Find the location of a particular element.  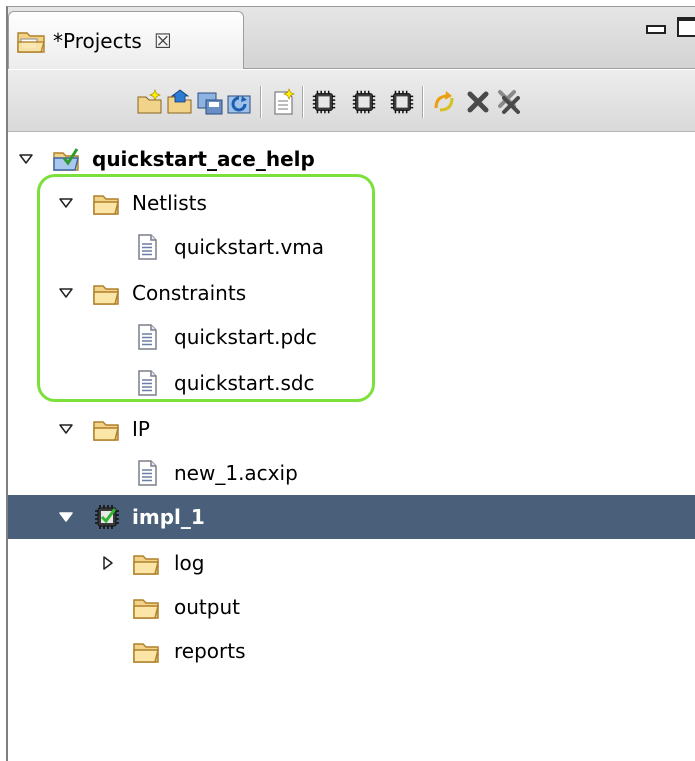

new-folder-icon is located at coordinates (150, 102).